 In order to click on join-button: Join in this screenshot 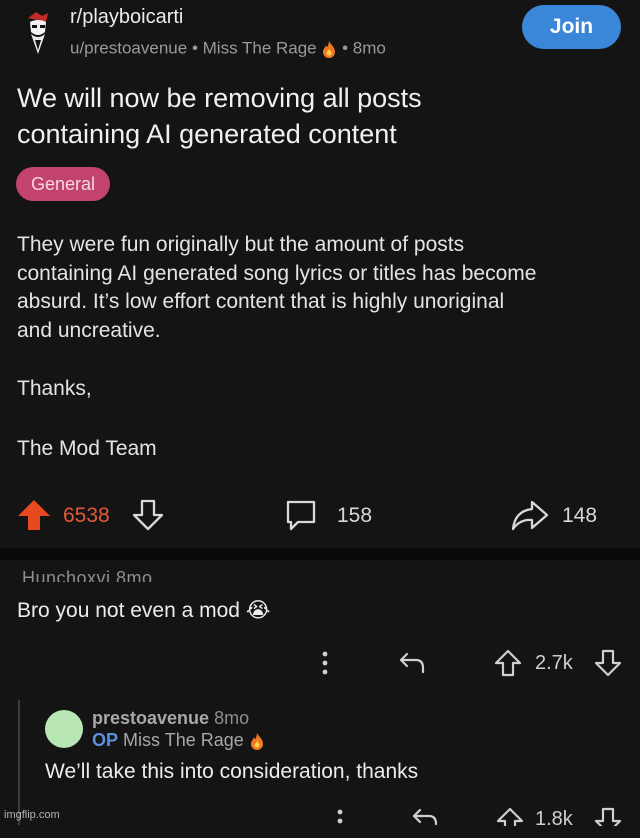, I will do `click(571, 27)`.